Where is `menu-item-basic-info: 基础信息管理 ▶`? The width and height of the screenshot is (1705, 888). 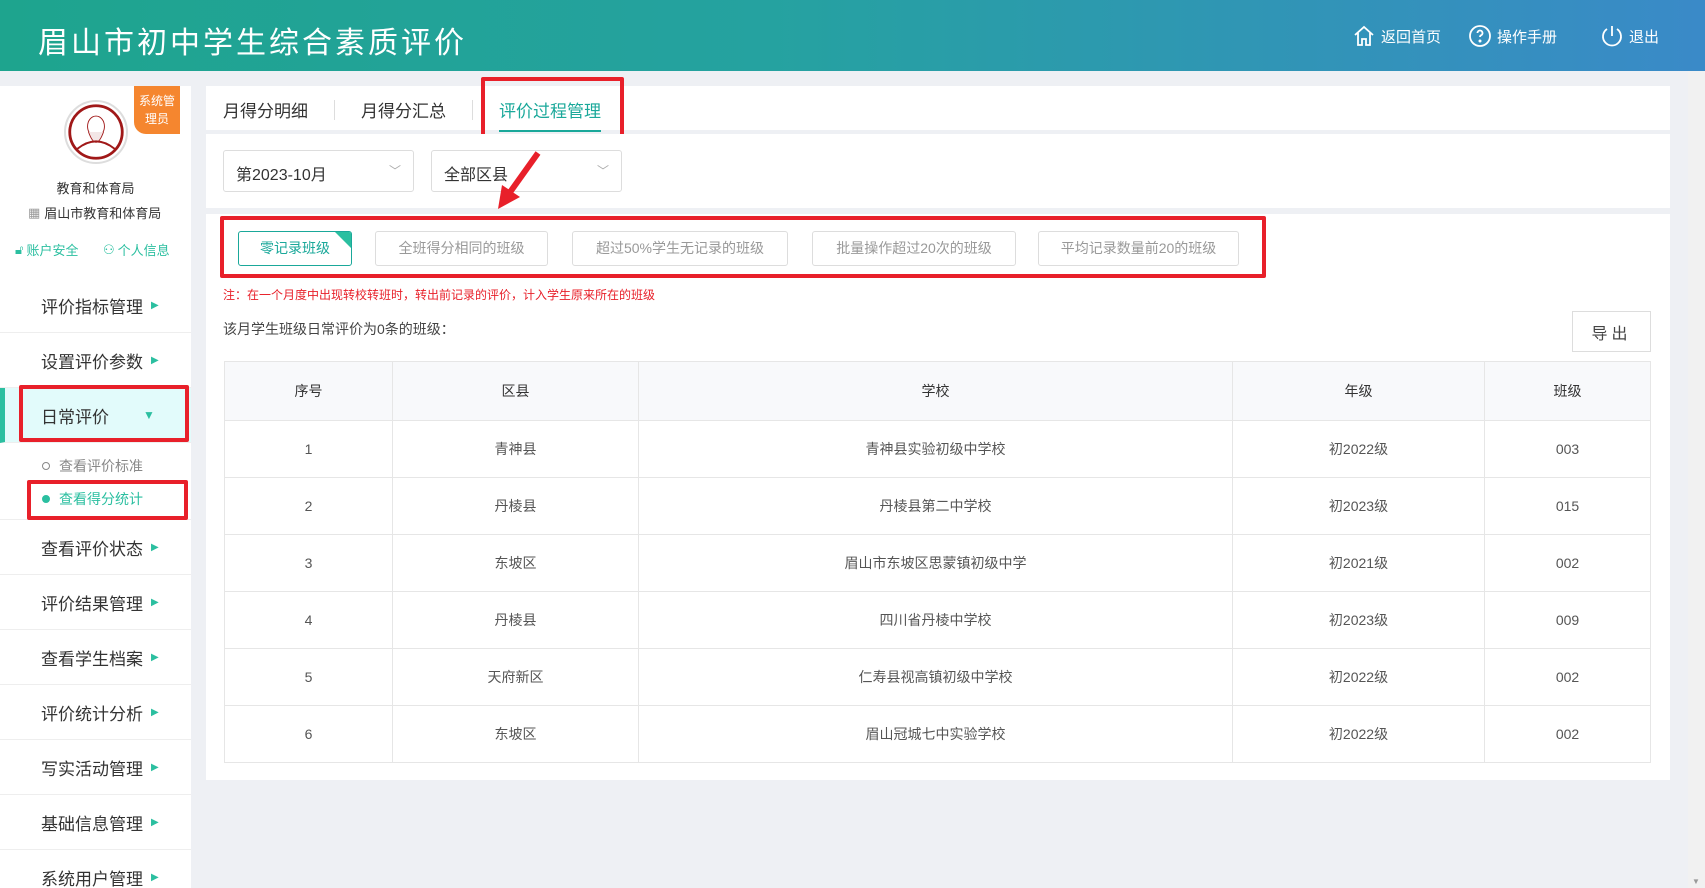
menu-item-basic-info: 基础信息管理 ▶ is located at coordinates (95, 822).